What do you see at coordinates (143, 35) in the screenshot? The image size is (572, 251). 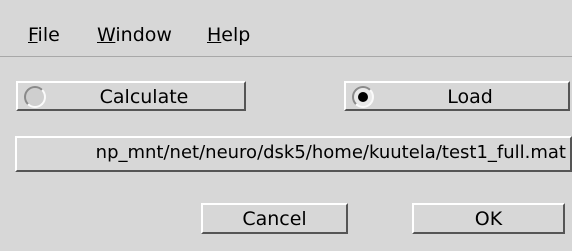 I see `menu-window-label: indow` at bounding box center [143, 35].